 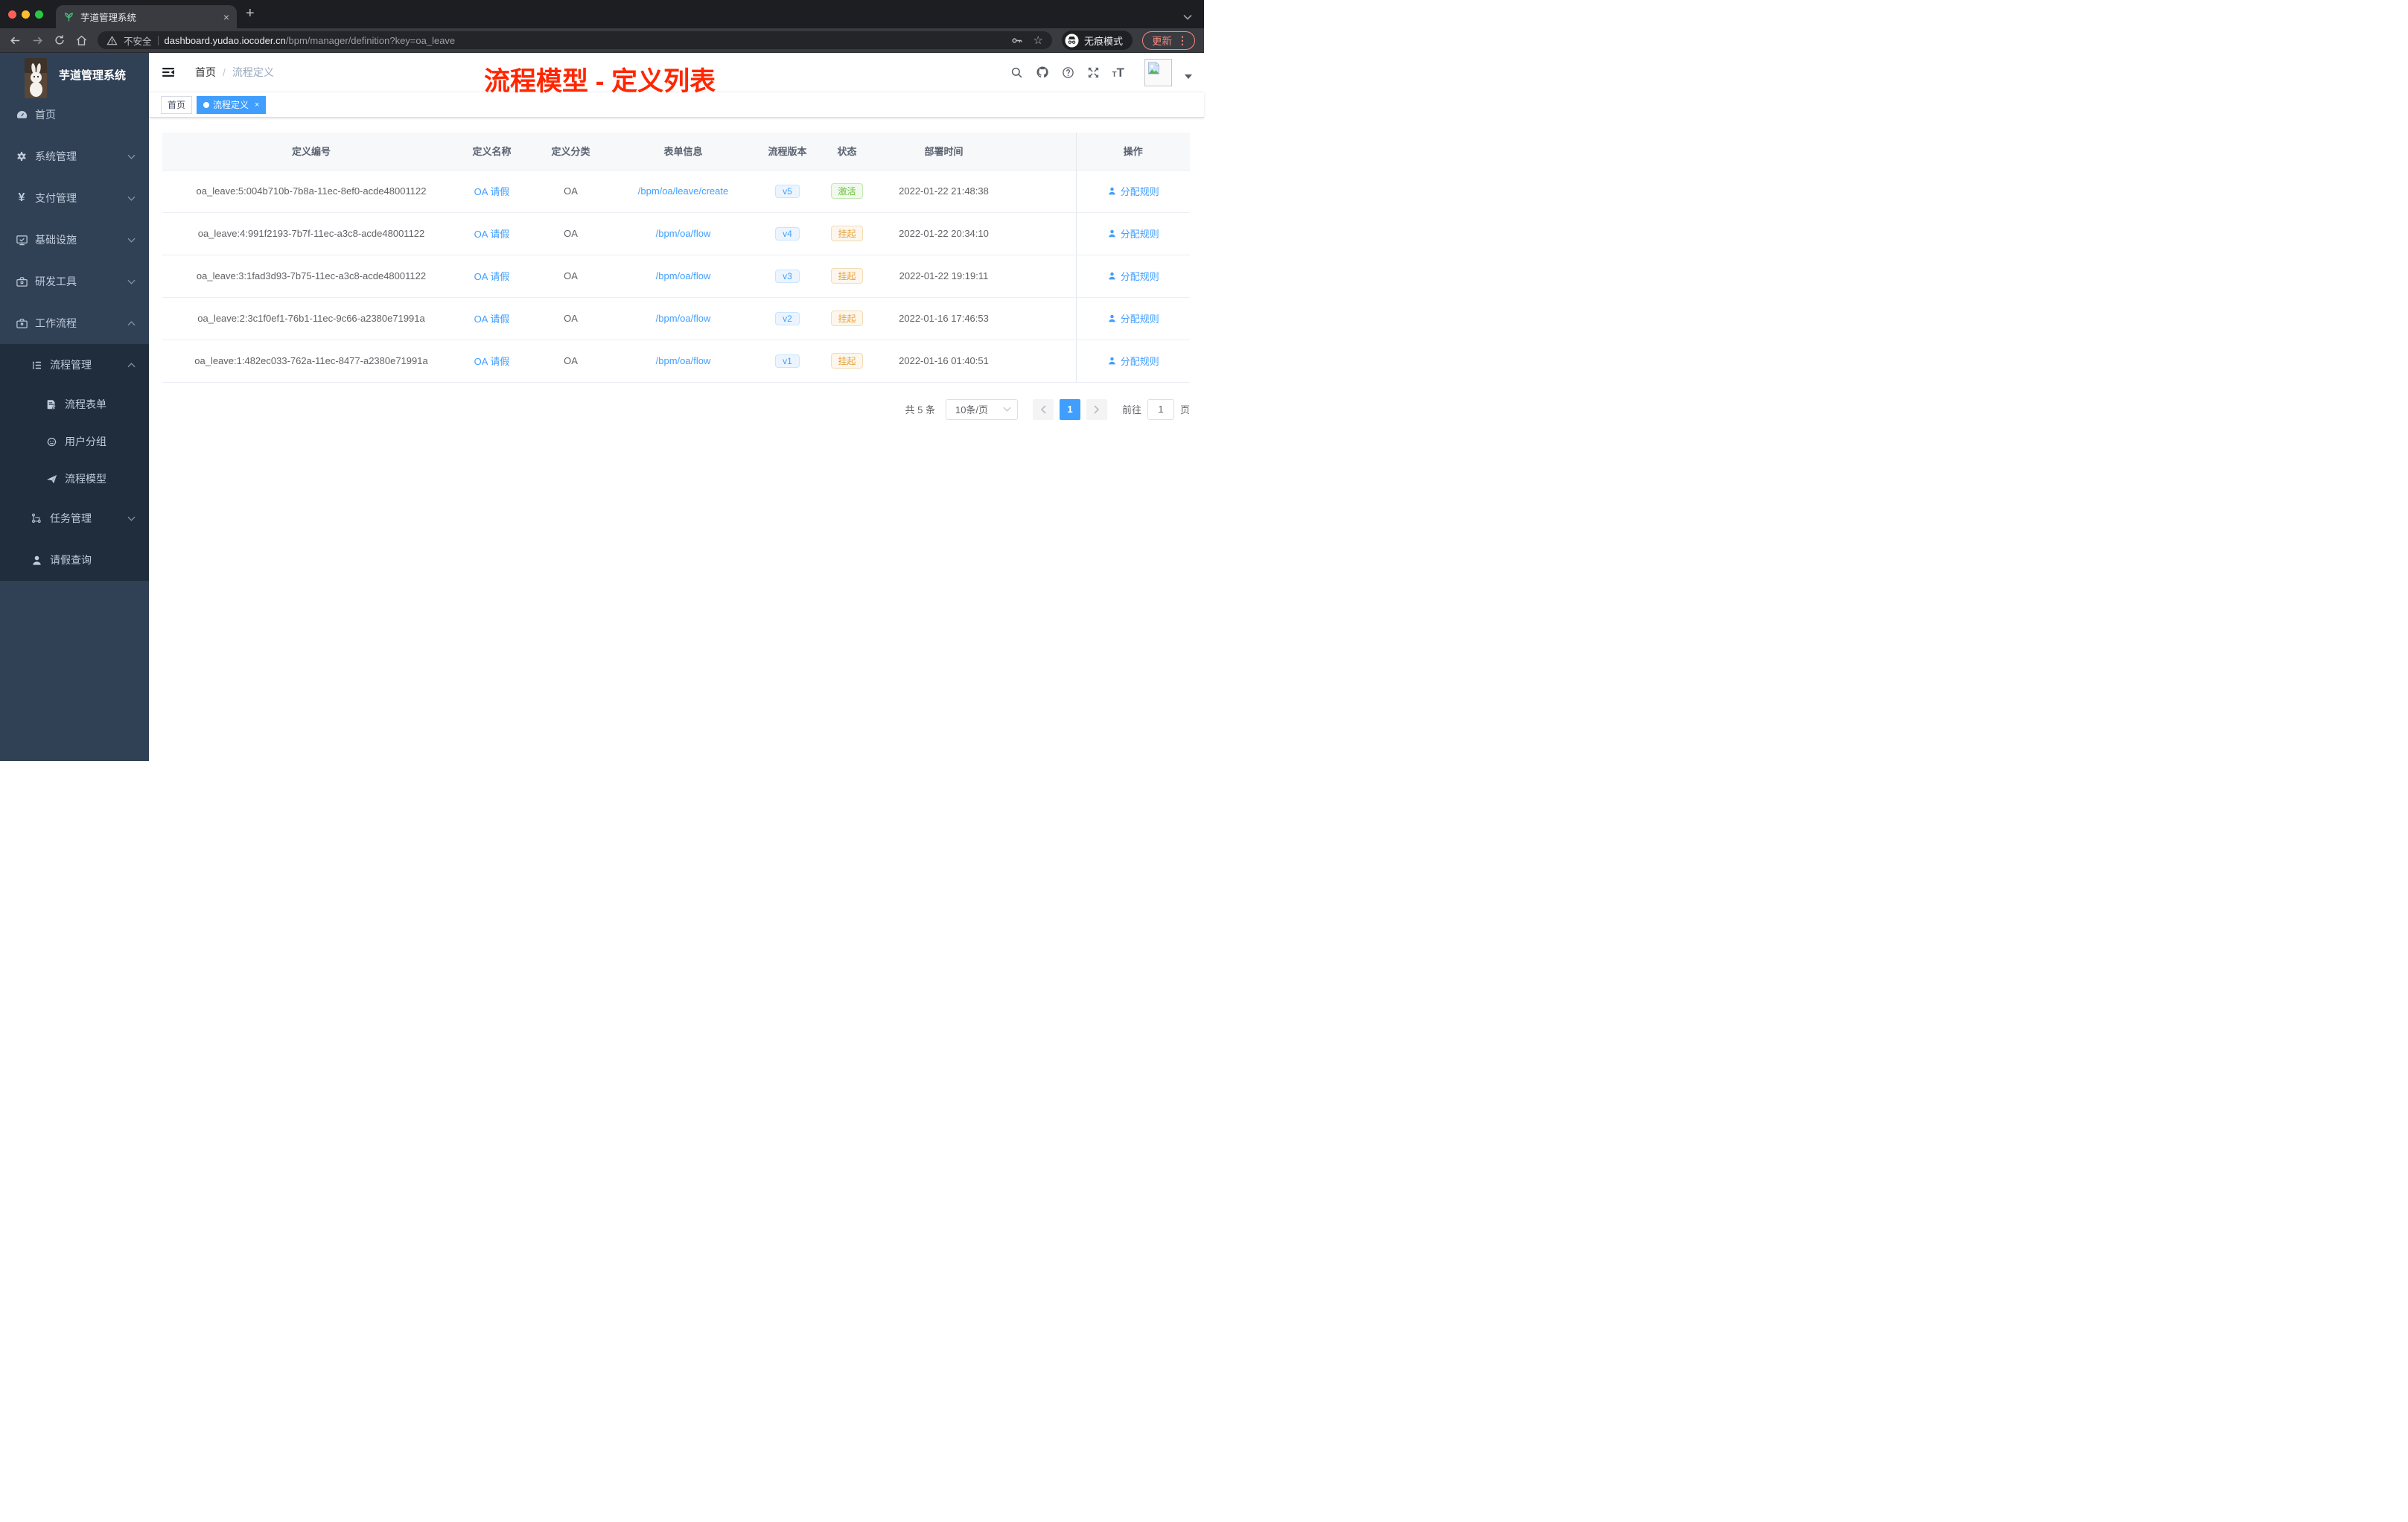 I want to click on version-tag: v1, so click(x=787, y=361).